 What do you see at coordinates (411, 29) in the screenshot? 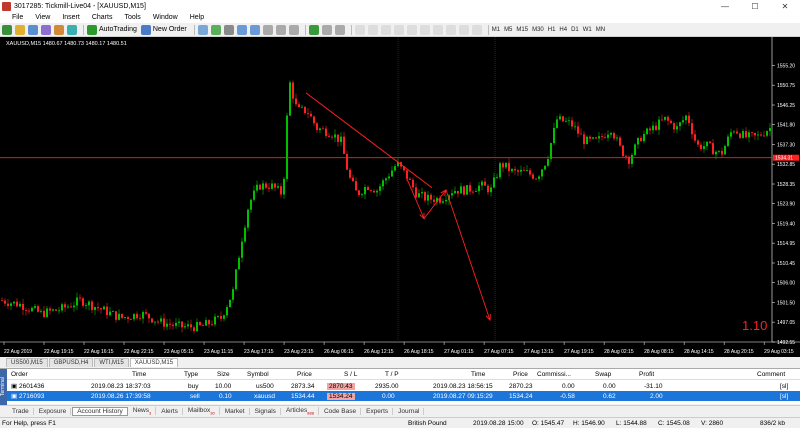
I see `trendline-icon` at bounding box center [411, 29].